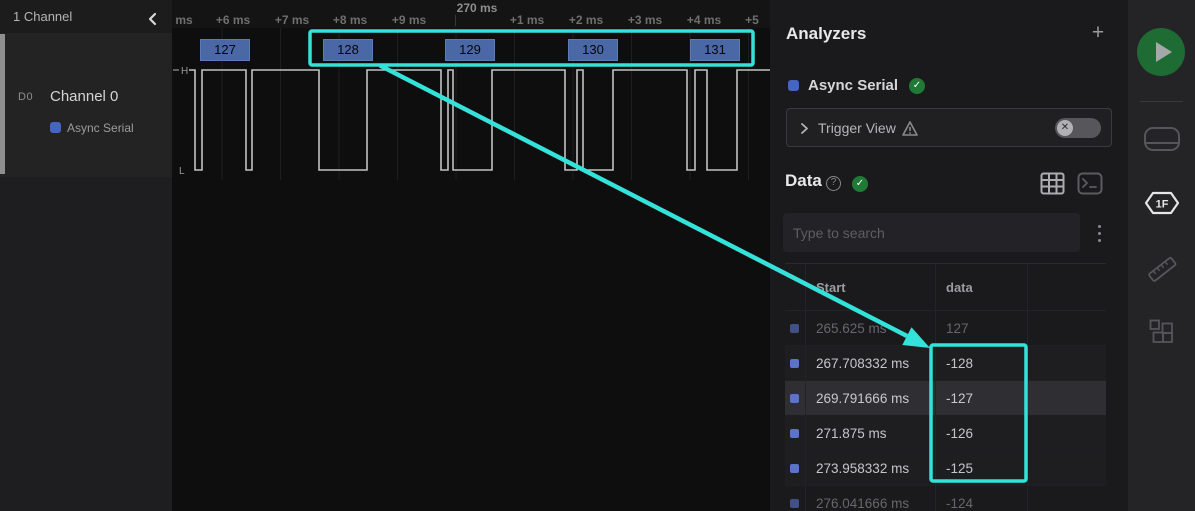 This screenshot has height=511, width=1195. Describe the element at coordinates (477, 8) in the screenshot. I see `timeline-major-label: 270 ms` at that location.